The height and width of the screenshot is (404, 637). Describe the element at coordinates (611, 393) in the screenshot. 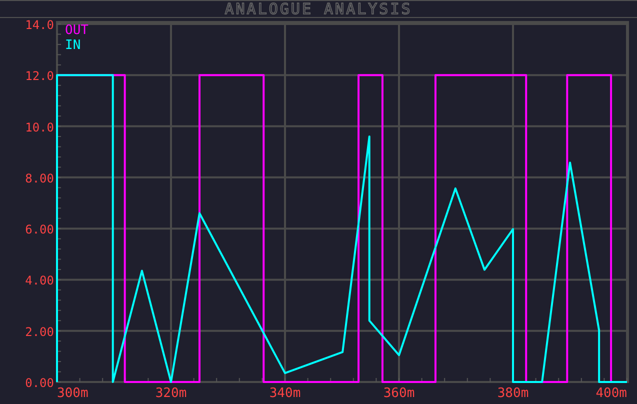

I see `x-tick-label: 400m` at that location.